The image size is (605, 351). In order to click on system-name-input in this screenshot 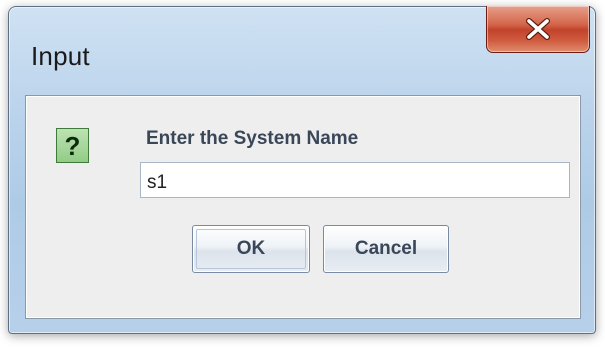, I will do `click(355, 180)`.